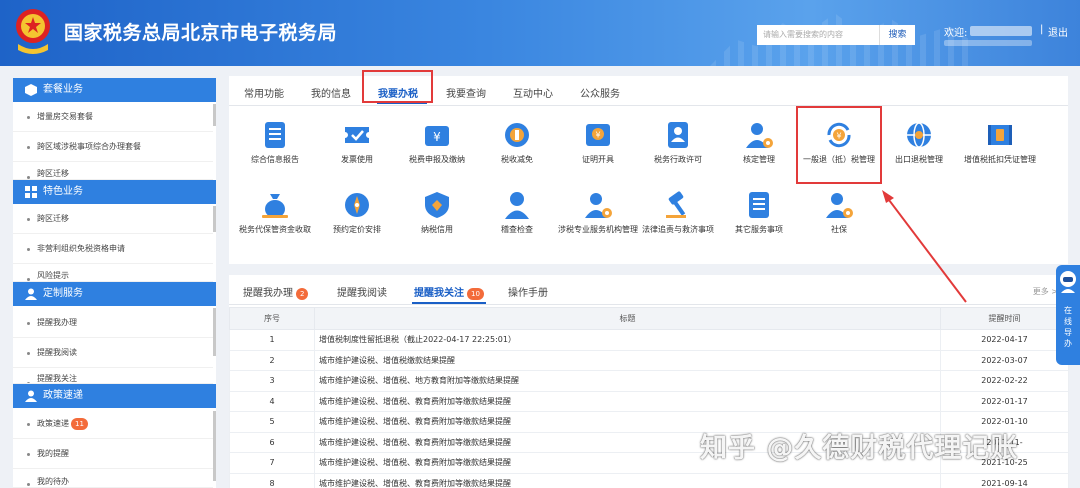  What do you see at coordinates (1001, 31) in the screenshot?
I see `username-masked` at bounding box center [1001, 31].